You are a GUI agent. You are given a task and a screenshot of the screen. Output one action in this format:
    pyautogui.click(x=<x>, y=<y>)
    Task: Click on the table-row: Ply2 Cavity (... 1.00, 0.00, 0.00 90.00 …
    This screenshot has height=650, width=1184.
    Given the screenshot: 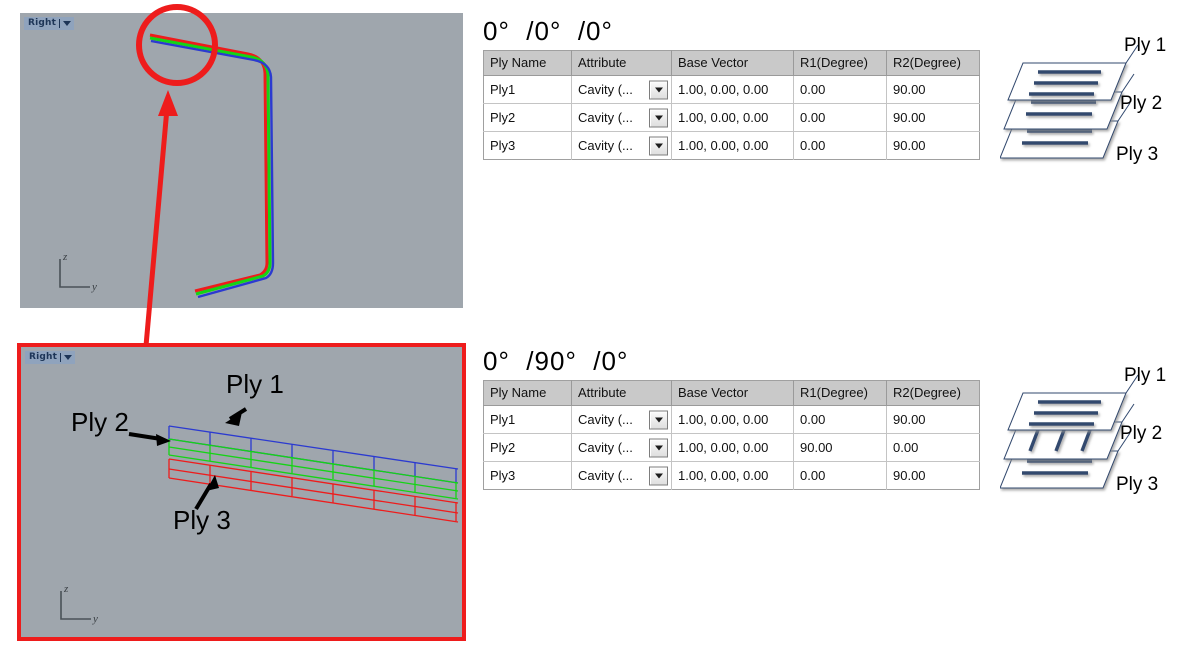 What is the action you would take?
    pyautogui.click(x=731, y=447)
    